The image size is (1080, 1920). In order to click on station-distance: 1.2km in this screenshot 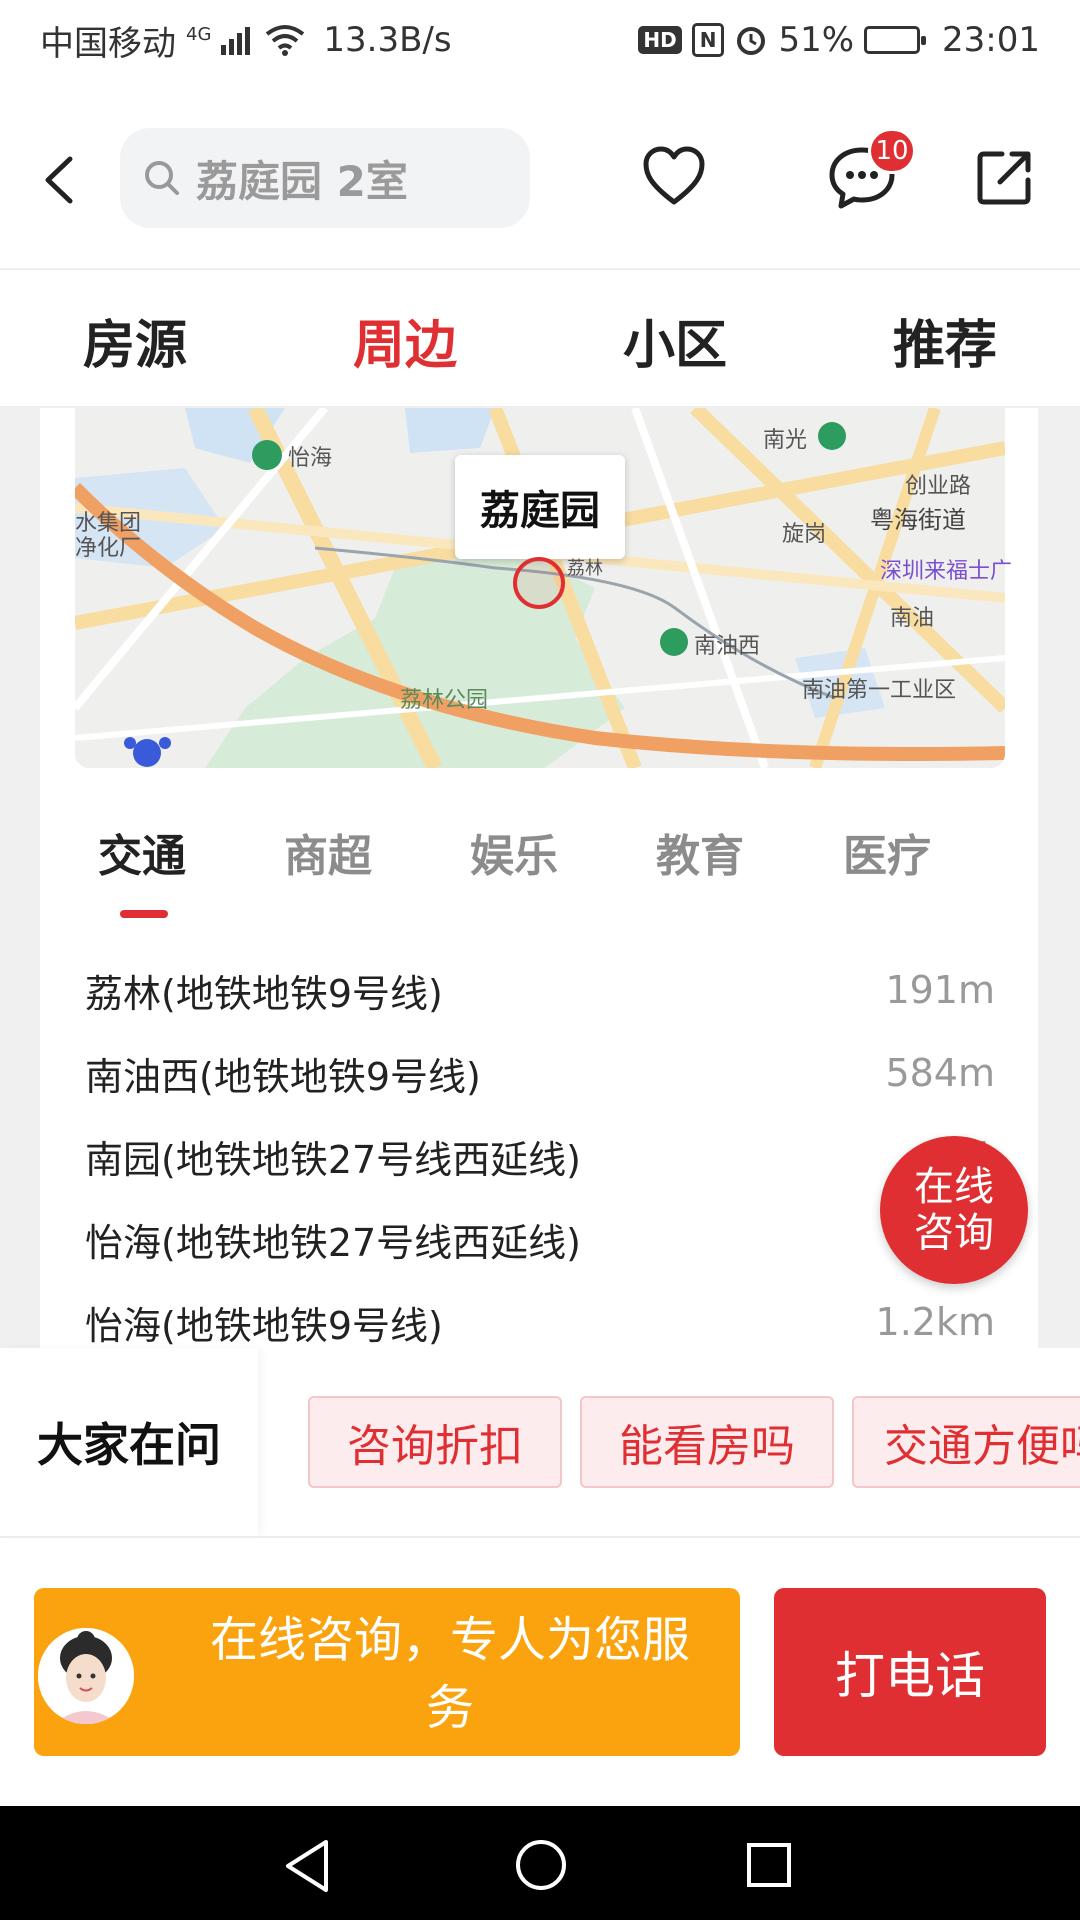, I will do `click(935, 1322)`.